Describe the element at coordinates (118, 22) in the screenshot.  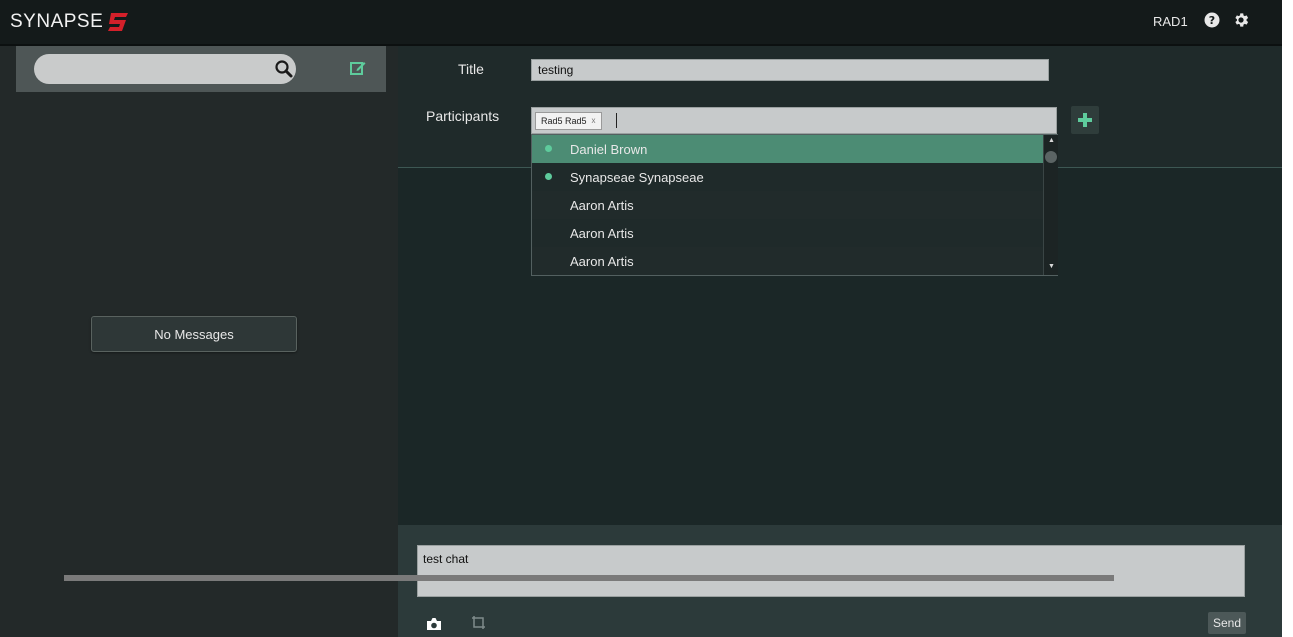
I see `logo-five-mark` at that location.